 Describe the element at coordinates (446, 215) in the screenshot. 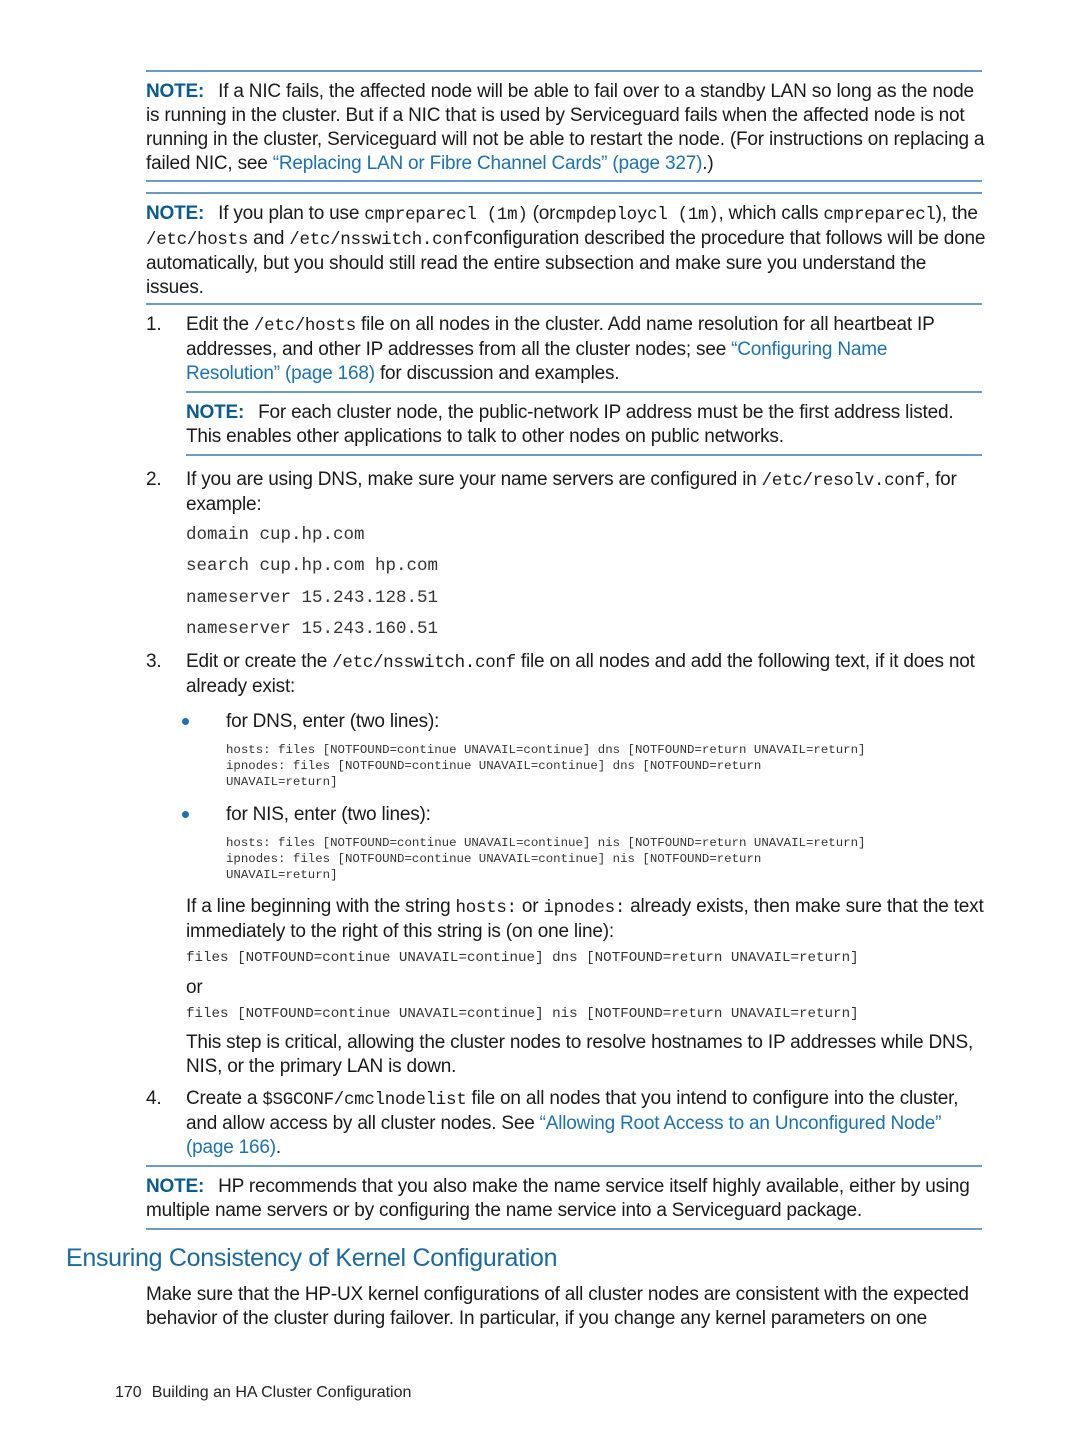

I see `command-cmpreparecl: cmpreparecl (1m)` at that location.